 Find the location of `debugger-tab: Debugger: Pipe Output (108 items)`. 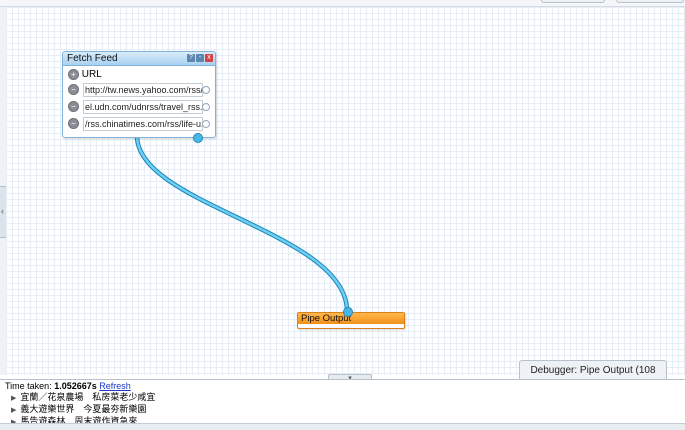

debugger-tab: Debugger: Pipe Output (108 items) is located at coordinates (593, 377).